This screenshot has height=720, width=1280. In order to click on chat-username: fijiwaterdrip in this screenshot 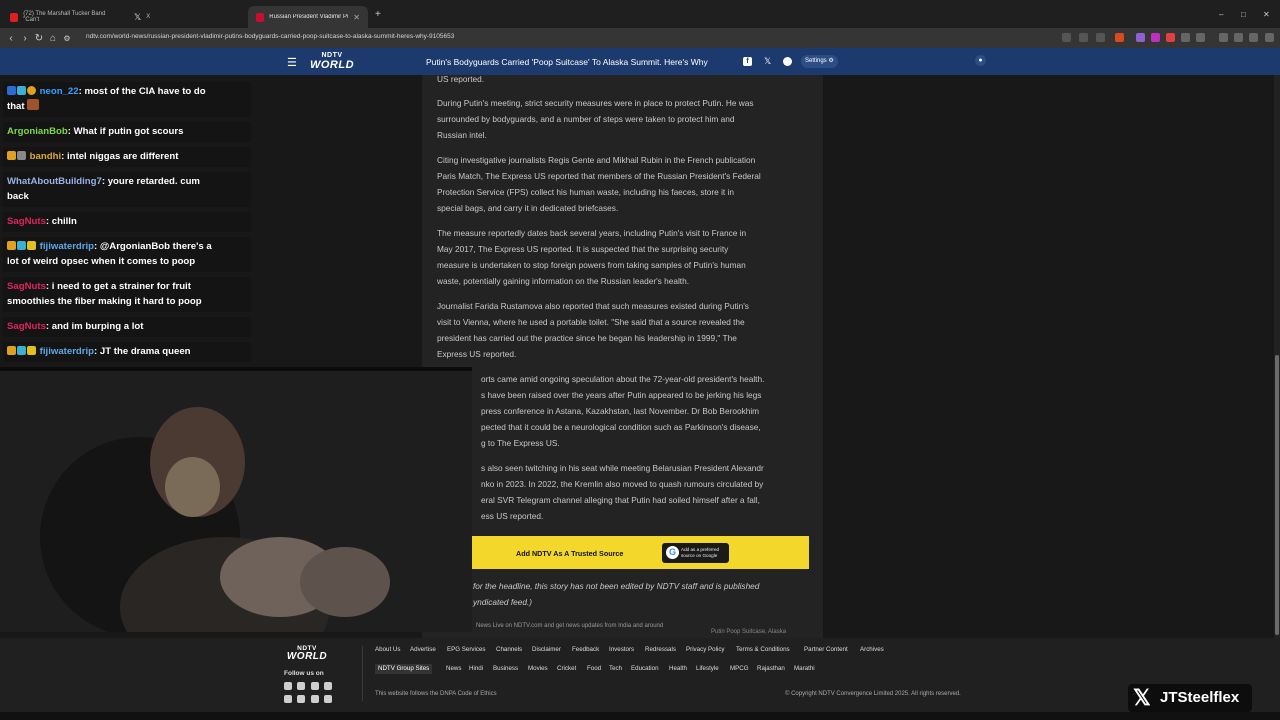, I will do `click(67, 246)`.